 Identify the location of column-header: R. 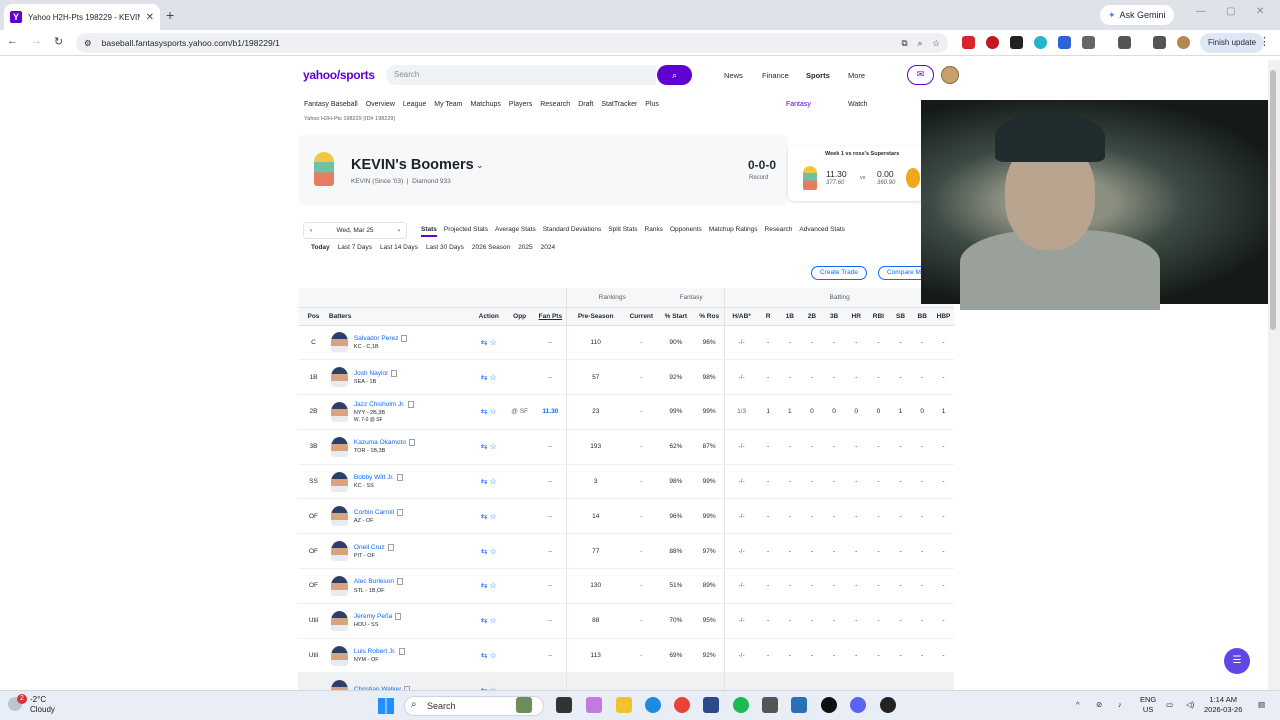
(768, 316).